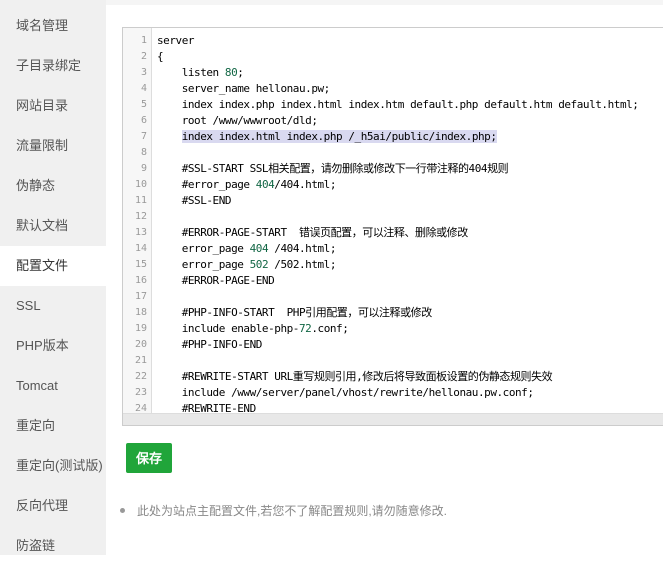  What do you see at coordinates (53, 226) in the screenshot?
I see `sidebar-item: 默认文档` at bounding box center [53, 226].